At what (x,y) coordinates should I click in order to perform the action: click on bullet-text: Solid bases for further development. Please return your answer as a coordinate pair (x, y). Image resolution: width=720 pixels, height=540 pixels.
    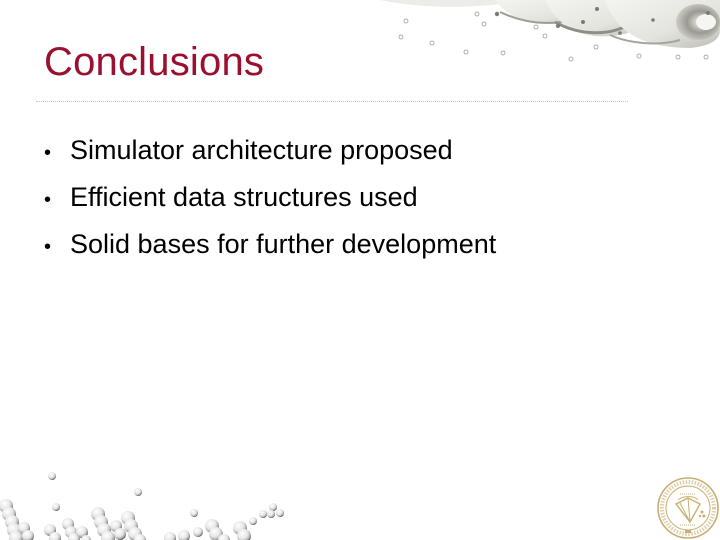
    Looking at the image, I should click on (283, 244).